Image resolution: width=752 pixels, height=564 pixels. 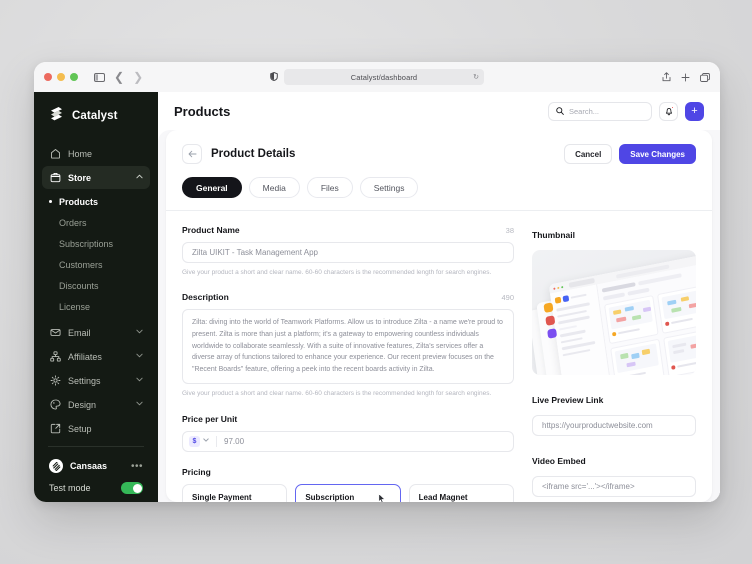 I want to click on show-tabs-icon, so click(x=705, y=77).